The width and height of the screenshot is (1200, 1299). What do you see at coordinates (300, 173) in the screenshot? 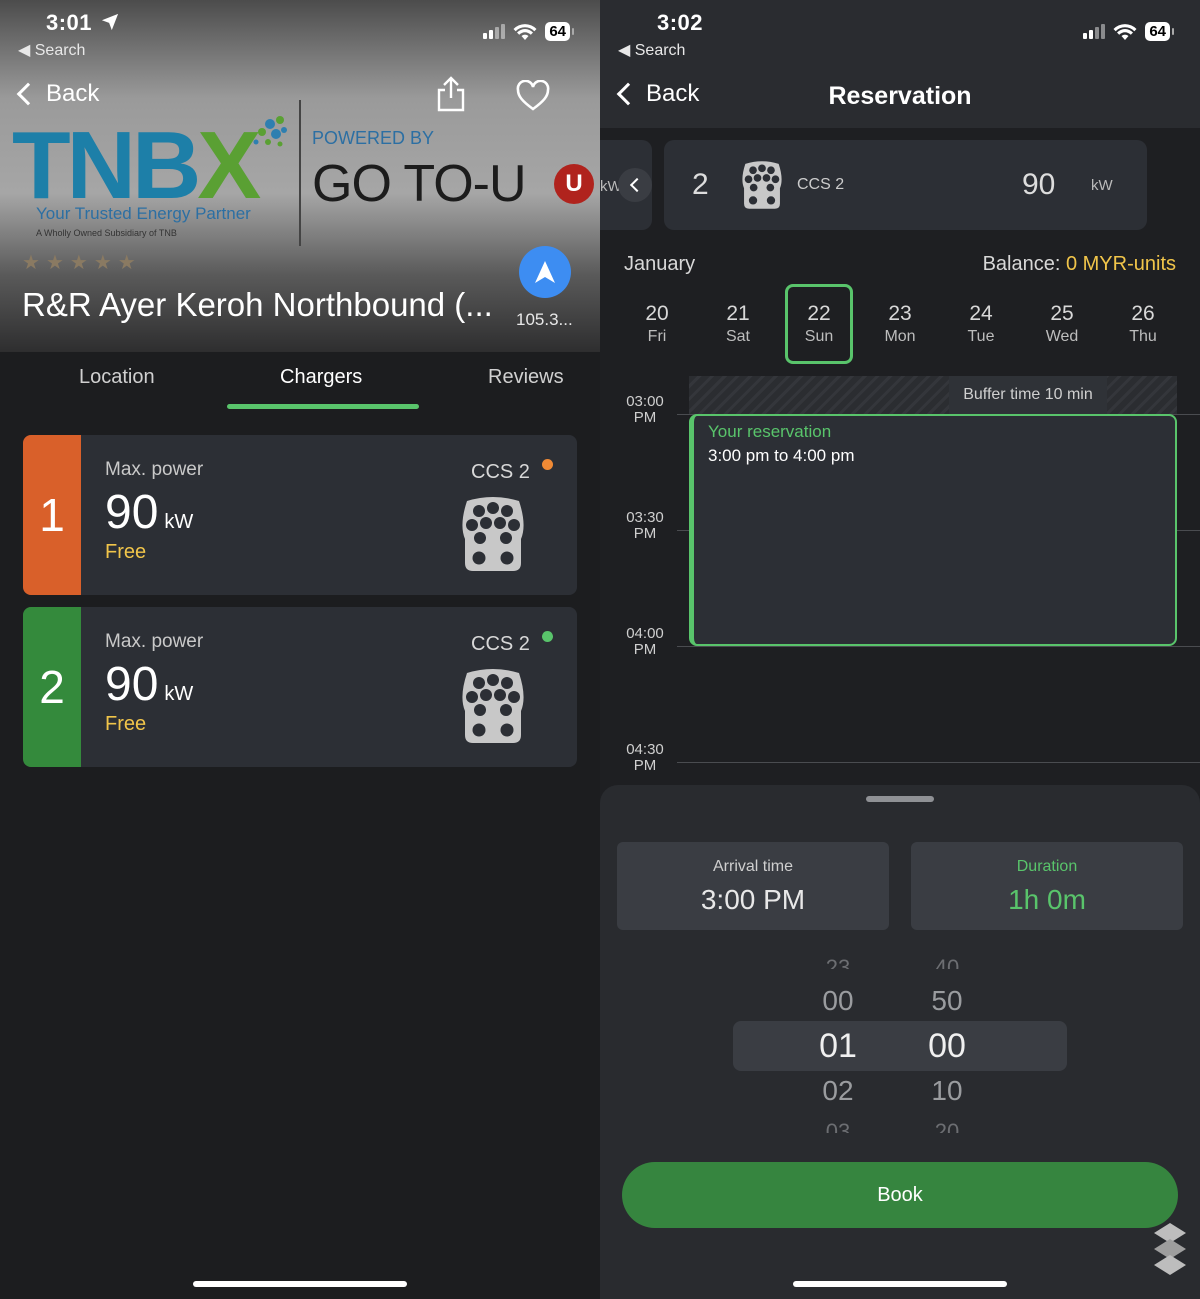
I see `logo-divider` at bounding box center [300, 173].